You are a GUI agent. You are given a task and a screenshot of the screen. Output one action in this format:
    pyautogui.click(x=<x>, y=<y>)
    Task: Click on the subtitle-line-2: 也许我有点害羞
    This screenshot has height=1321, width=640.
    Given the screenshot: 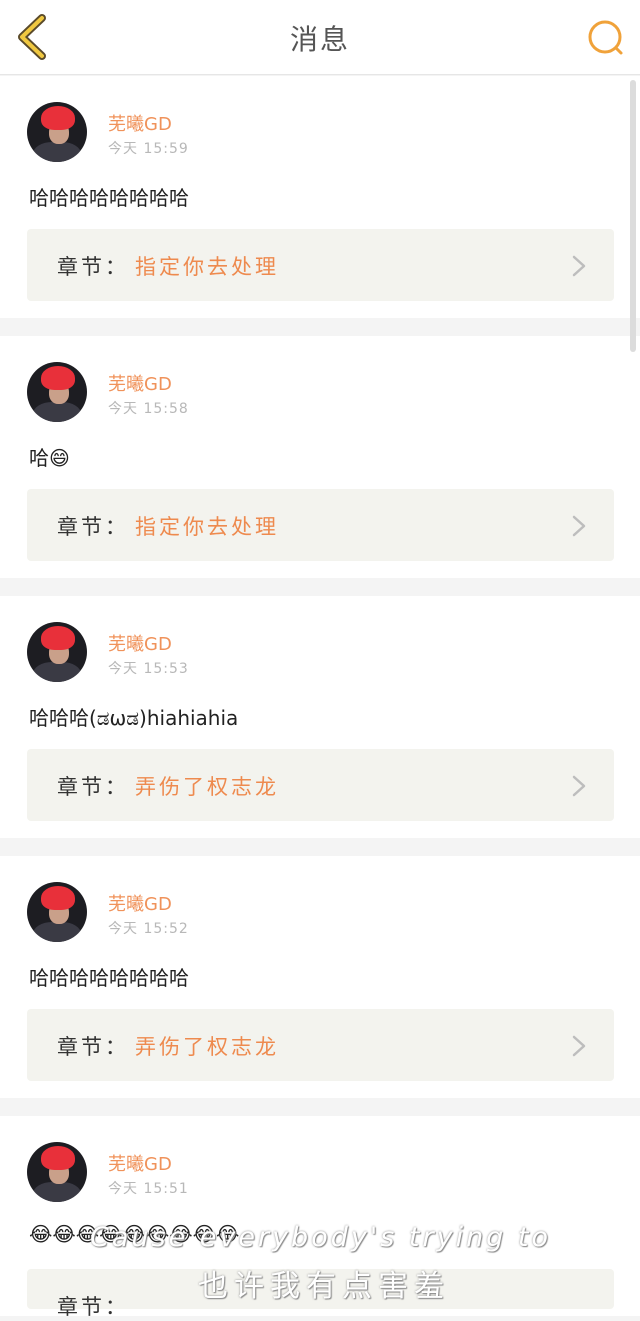 What is the action you would take?
    pyautogui.click(x=324, y=1286)
    